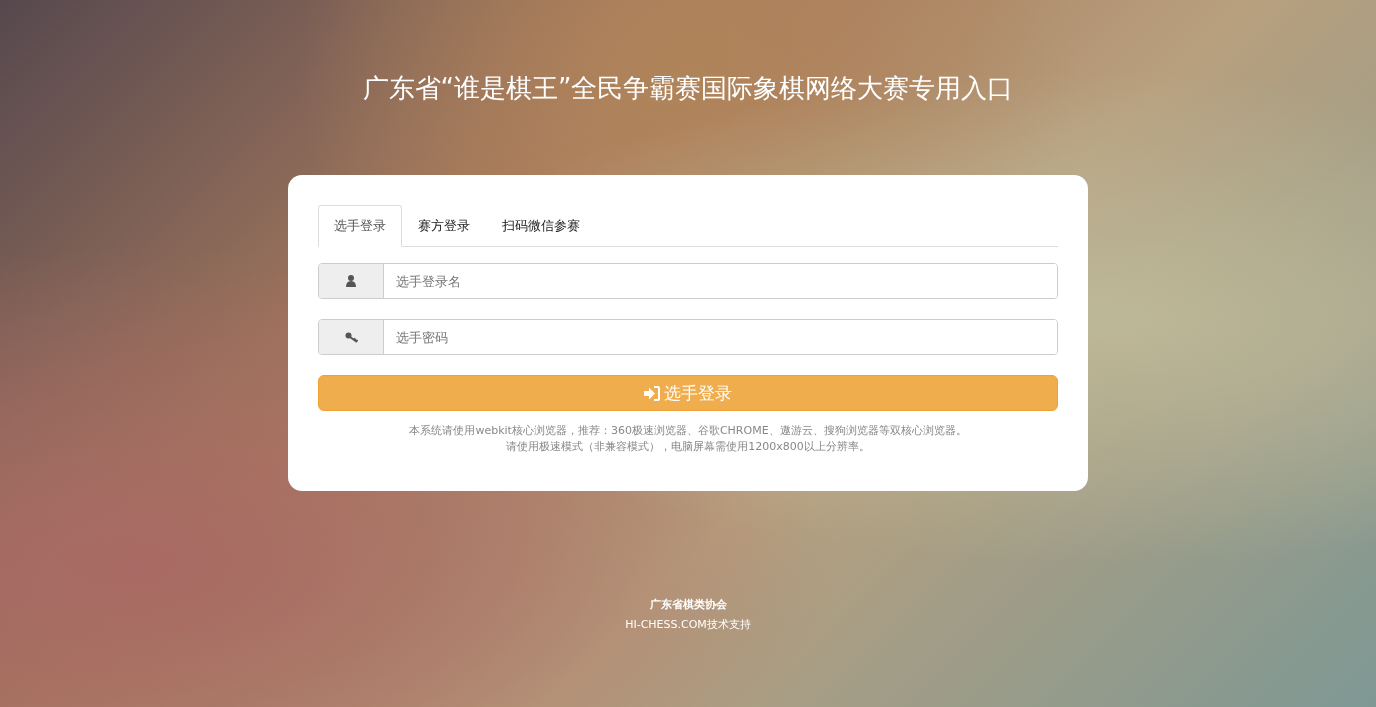  I want to click on tab: 选手登录, so click(360, 226).